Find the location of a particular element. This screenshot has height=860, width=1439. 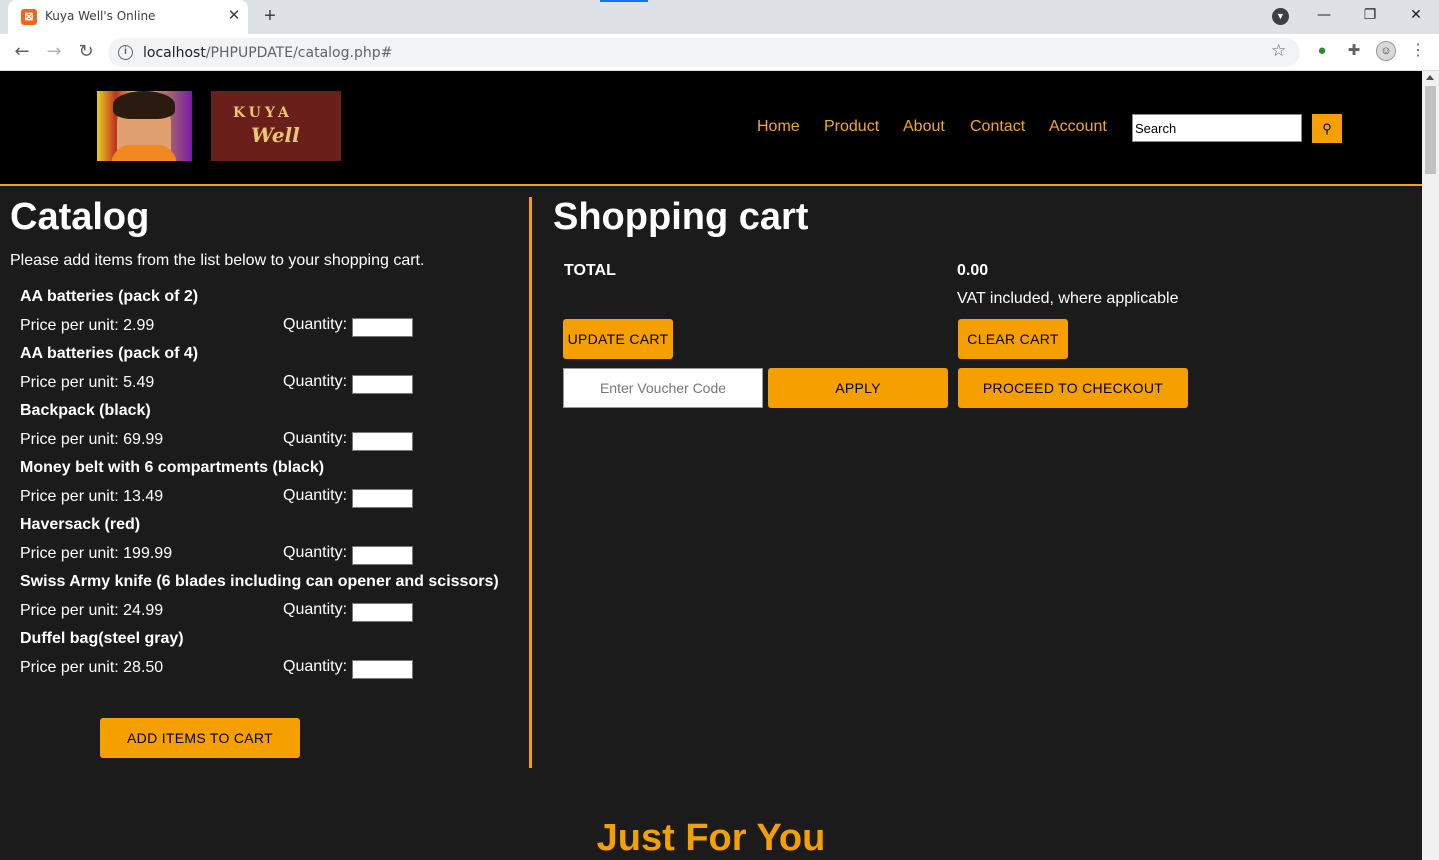

extension-globe-icon: ● is located at coordinates (1322, 51).